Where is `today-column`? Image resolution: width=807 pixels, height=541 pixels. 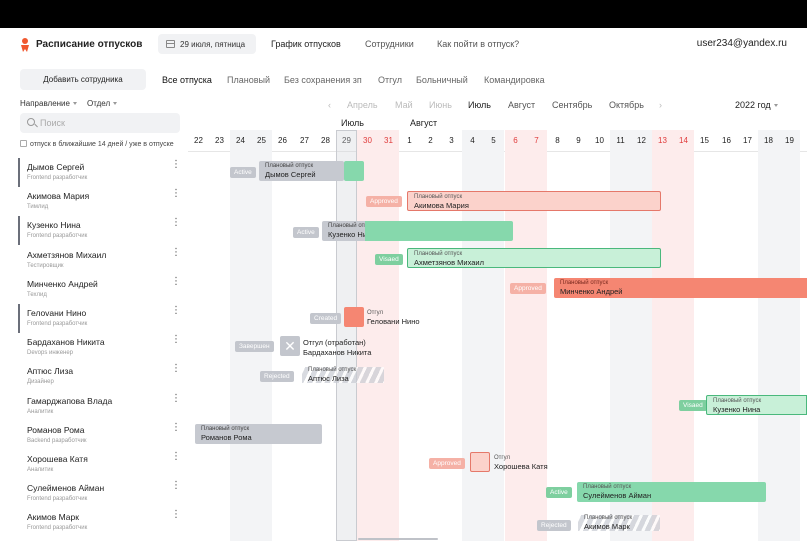
today-column is located at coordinates (346, 335).